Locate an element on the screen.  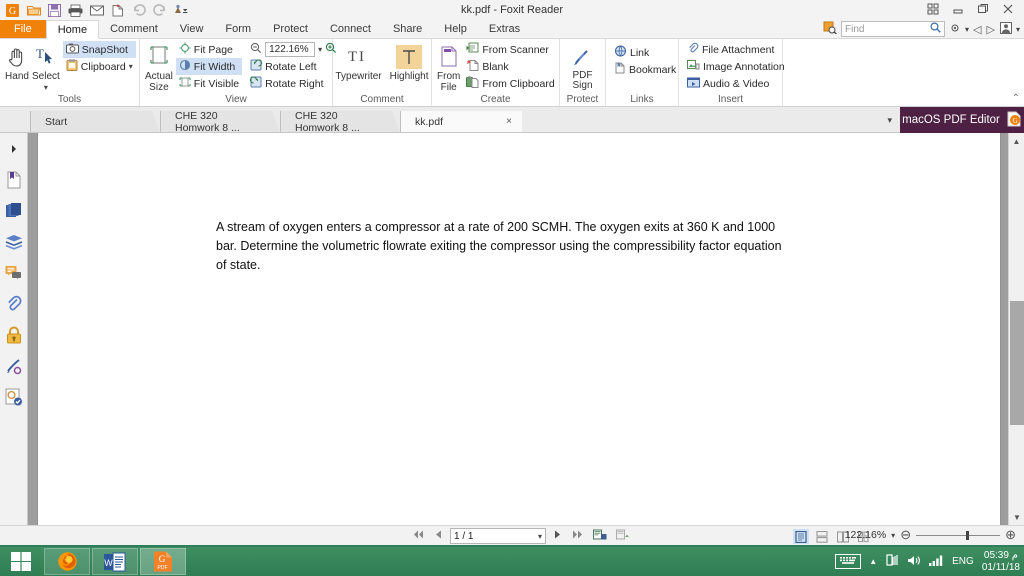
menu-item-comment: Comment is located at coordinates (134, 29).